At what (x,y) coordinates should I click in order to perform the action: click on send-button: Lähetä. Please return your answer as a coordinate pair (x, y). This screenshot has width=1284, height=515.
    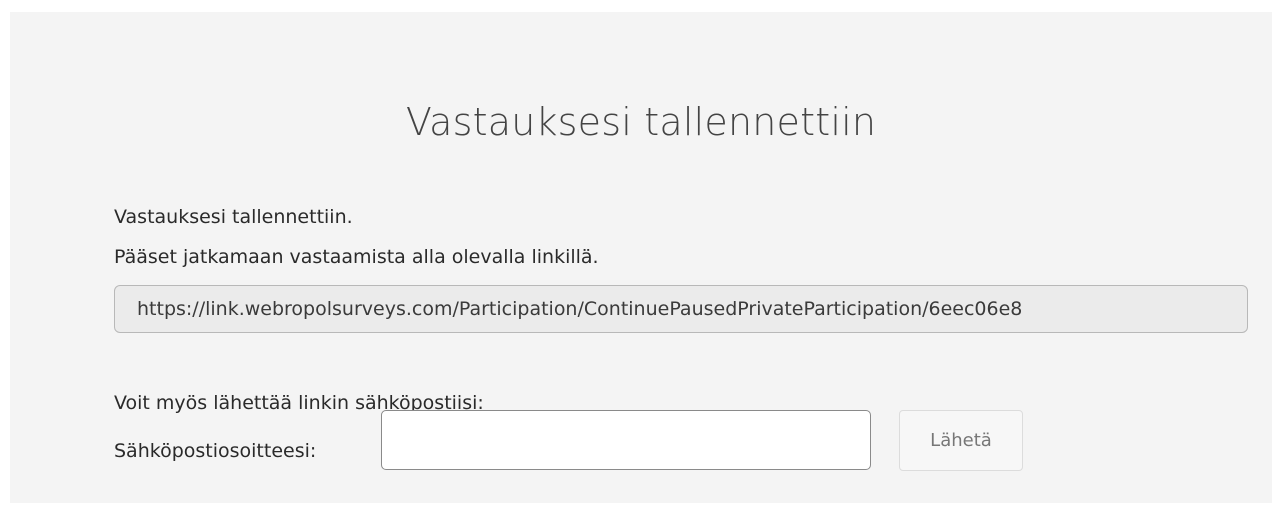
    Looking at the image, I should click on (961, 440).